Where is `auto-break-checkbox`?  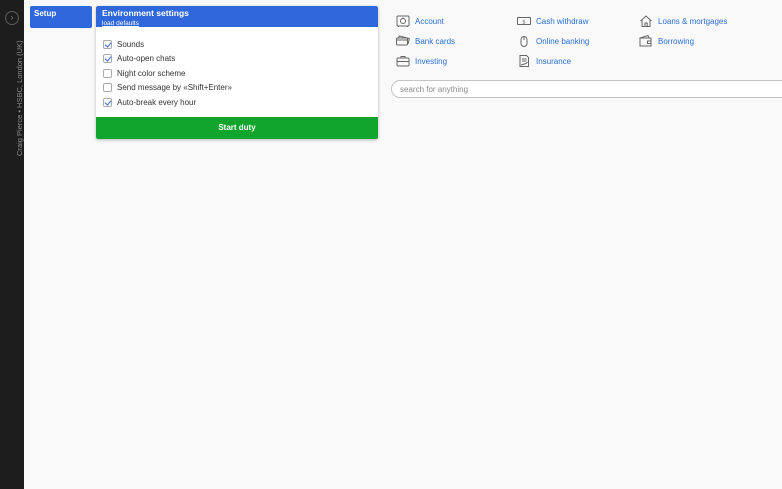 auto-break-checkbox is located at coordinates (107, 102).